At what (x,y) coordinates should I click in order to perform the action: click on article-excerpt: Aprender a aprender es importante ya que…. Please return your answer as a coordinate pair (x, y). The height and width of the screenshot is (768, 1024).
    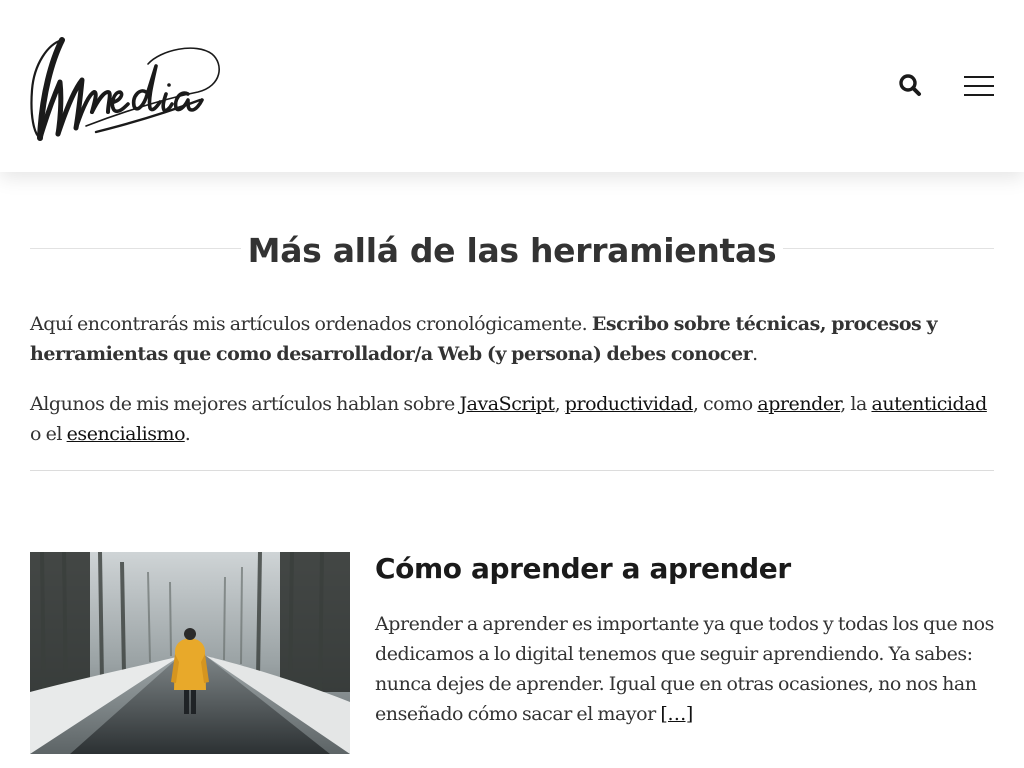
    Looking at the image, I should click on (685, 669).